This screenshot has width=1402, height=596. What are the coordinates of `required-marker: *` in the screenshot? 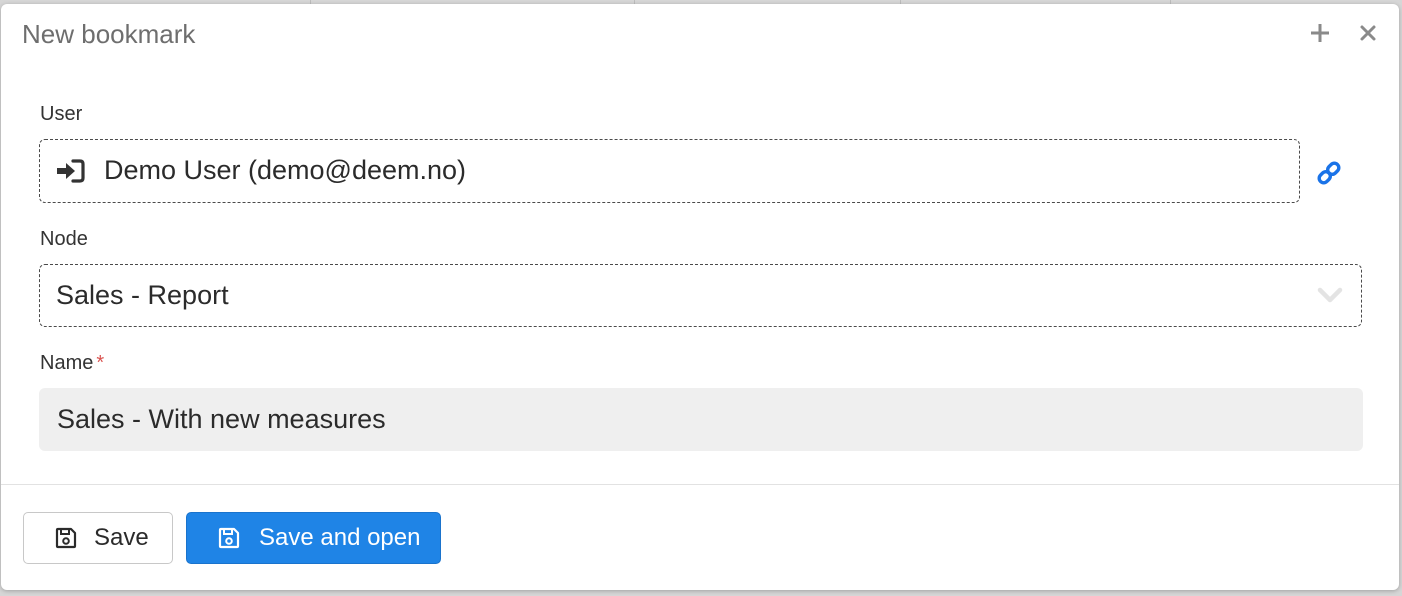 It's located at (100, 363).